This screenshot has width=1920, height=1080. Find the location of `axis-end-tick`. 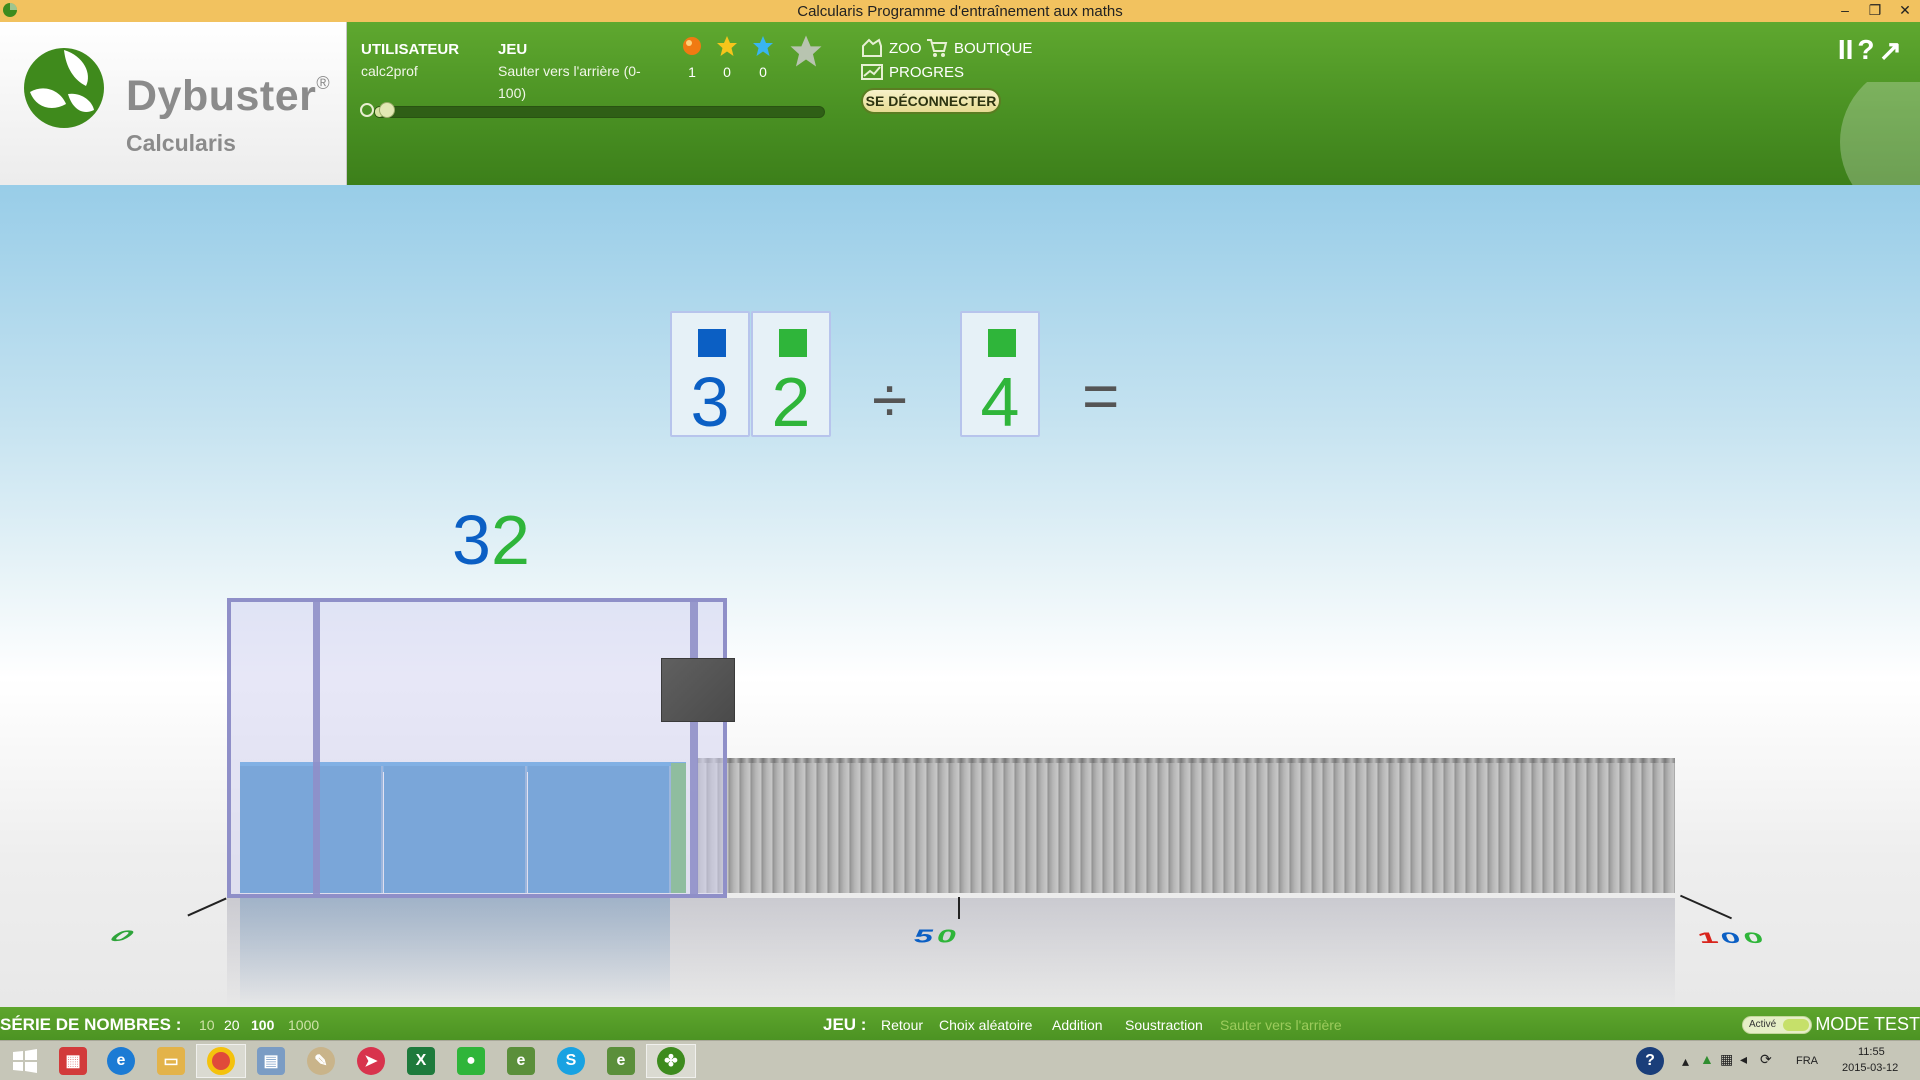

axis-end-tick is located at coordinates (1706, 907).